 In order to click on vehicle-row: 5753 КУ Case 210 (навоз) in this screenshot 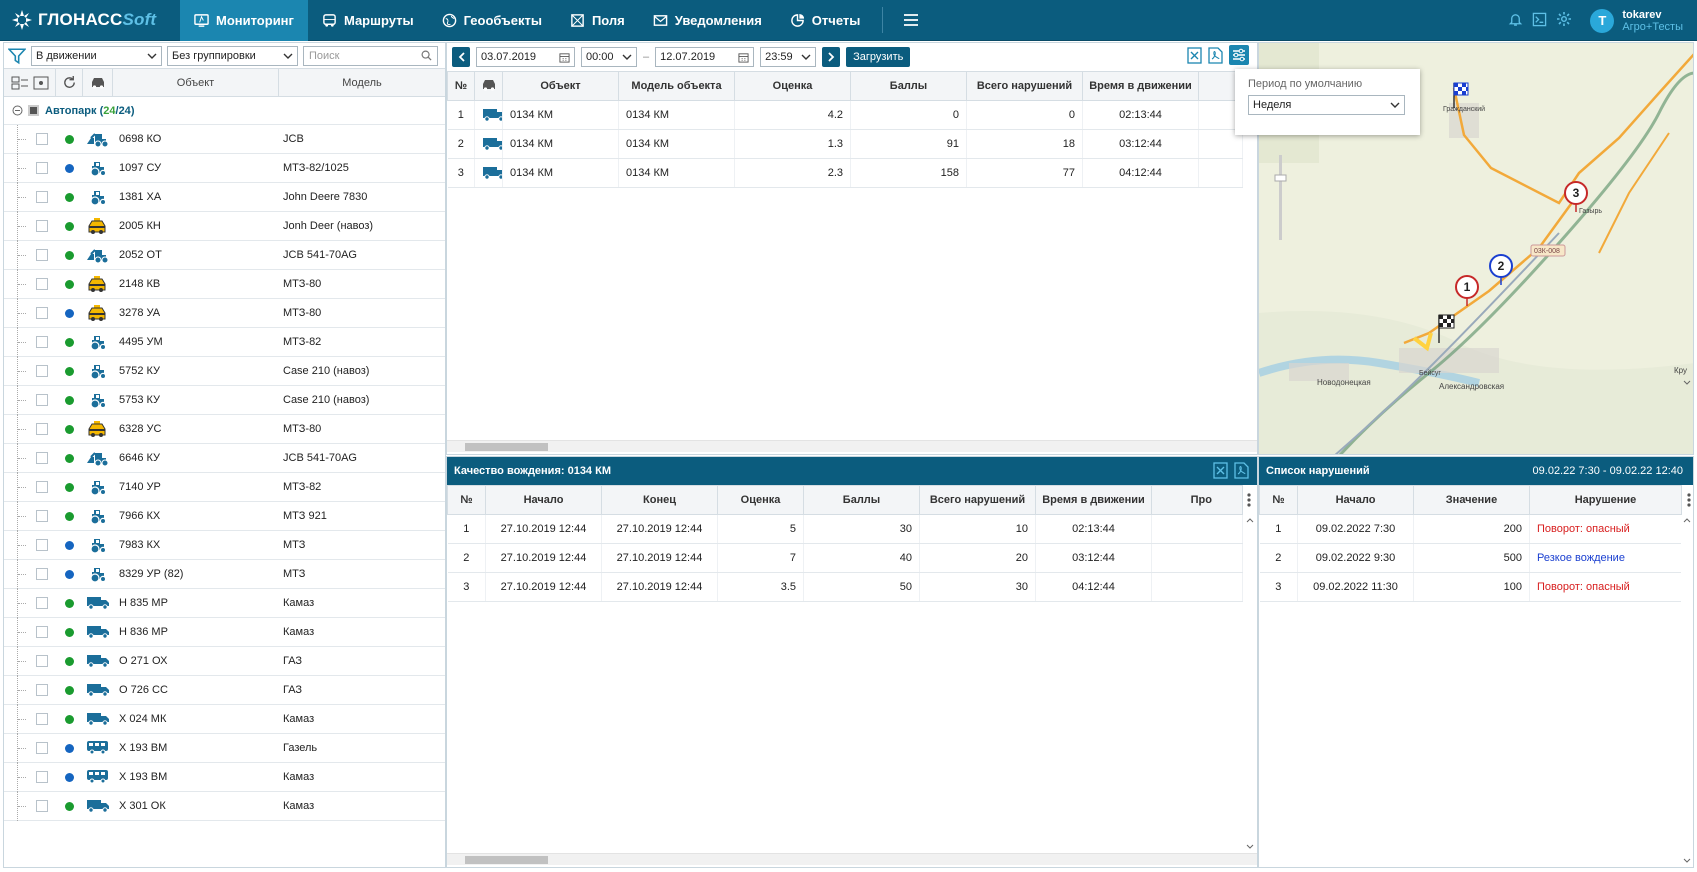, I will do `click(224, 400)`.